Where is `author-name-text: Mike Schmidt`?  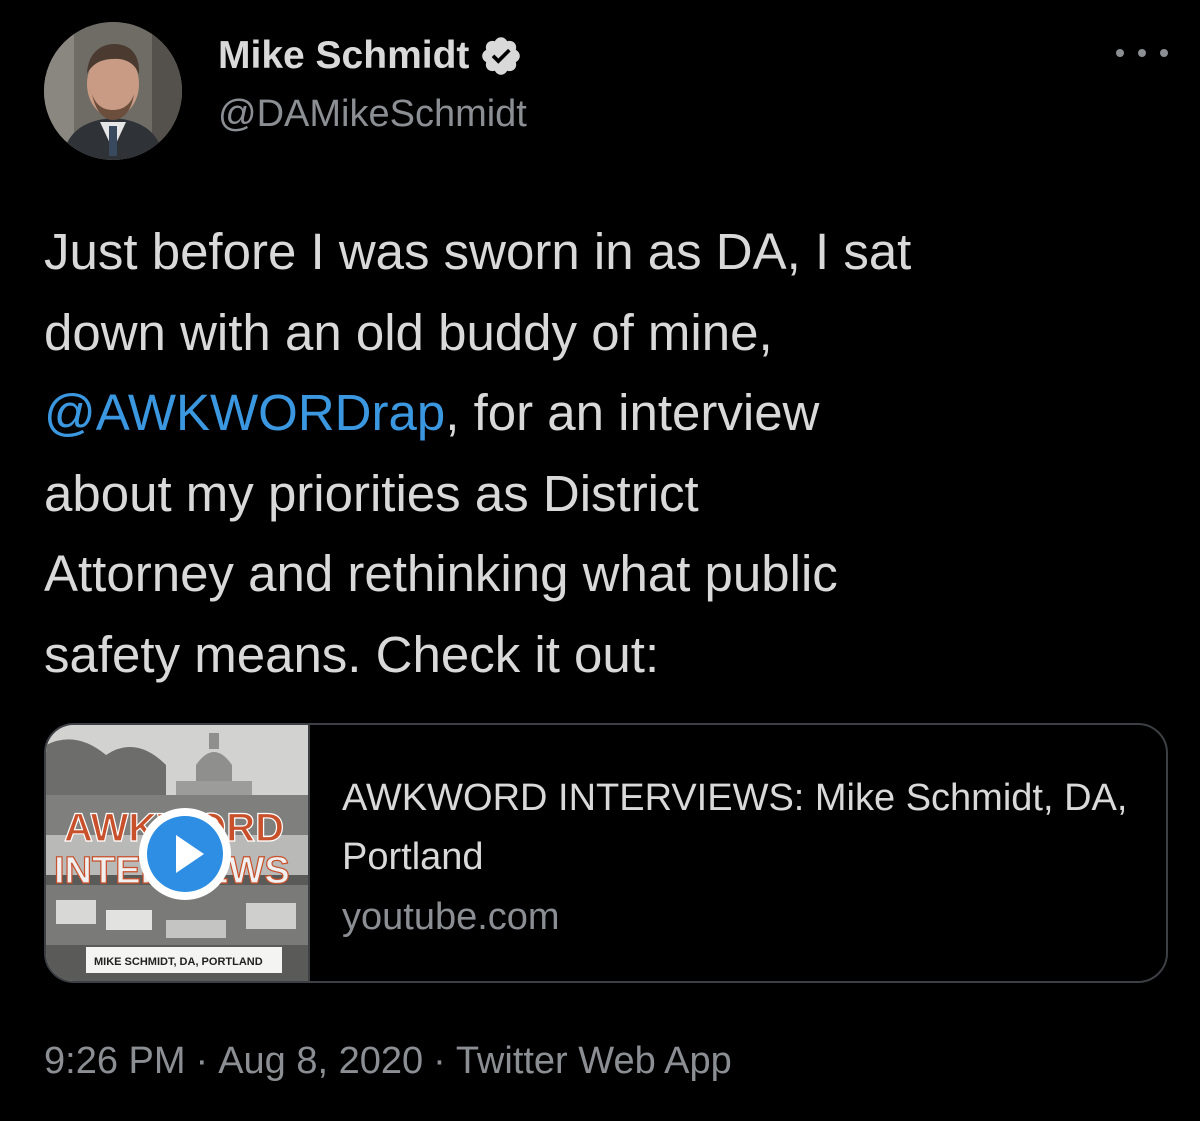 author-name-text: Mike Schmidt is located at coordinates (344, 55).